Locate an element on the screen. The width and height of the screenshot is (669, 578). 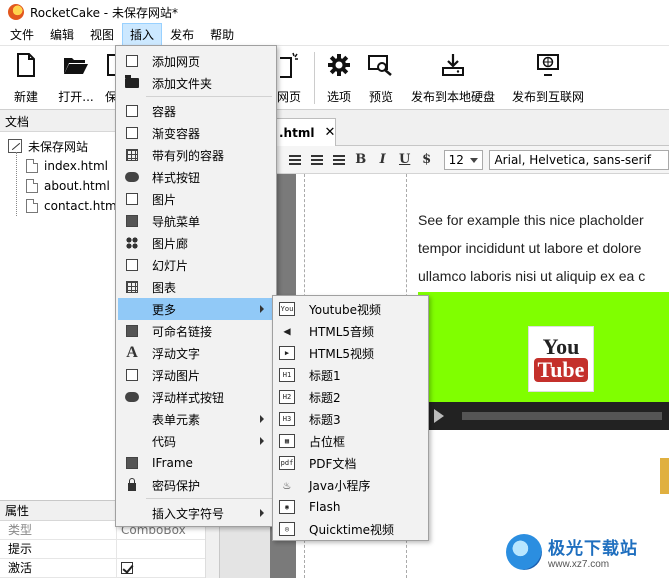
align-center-button is located at coordinates (295, 160).